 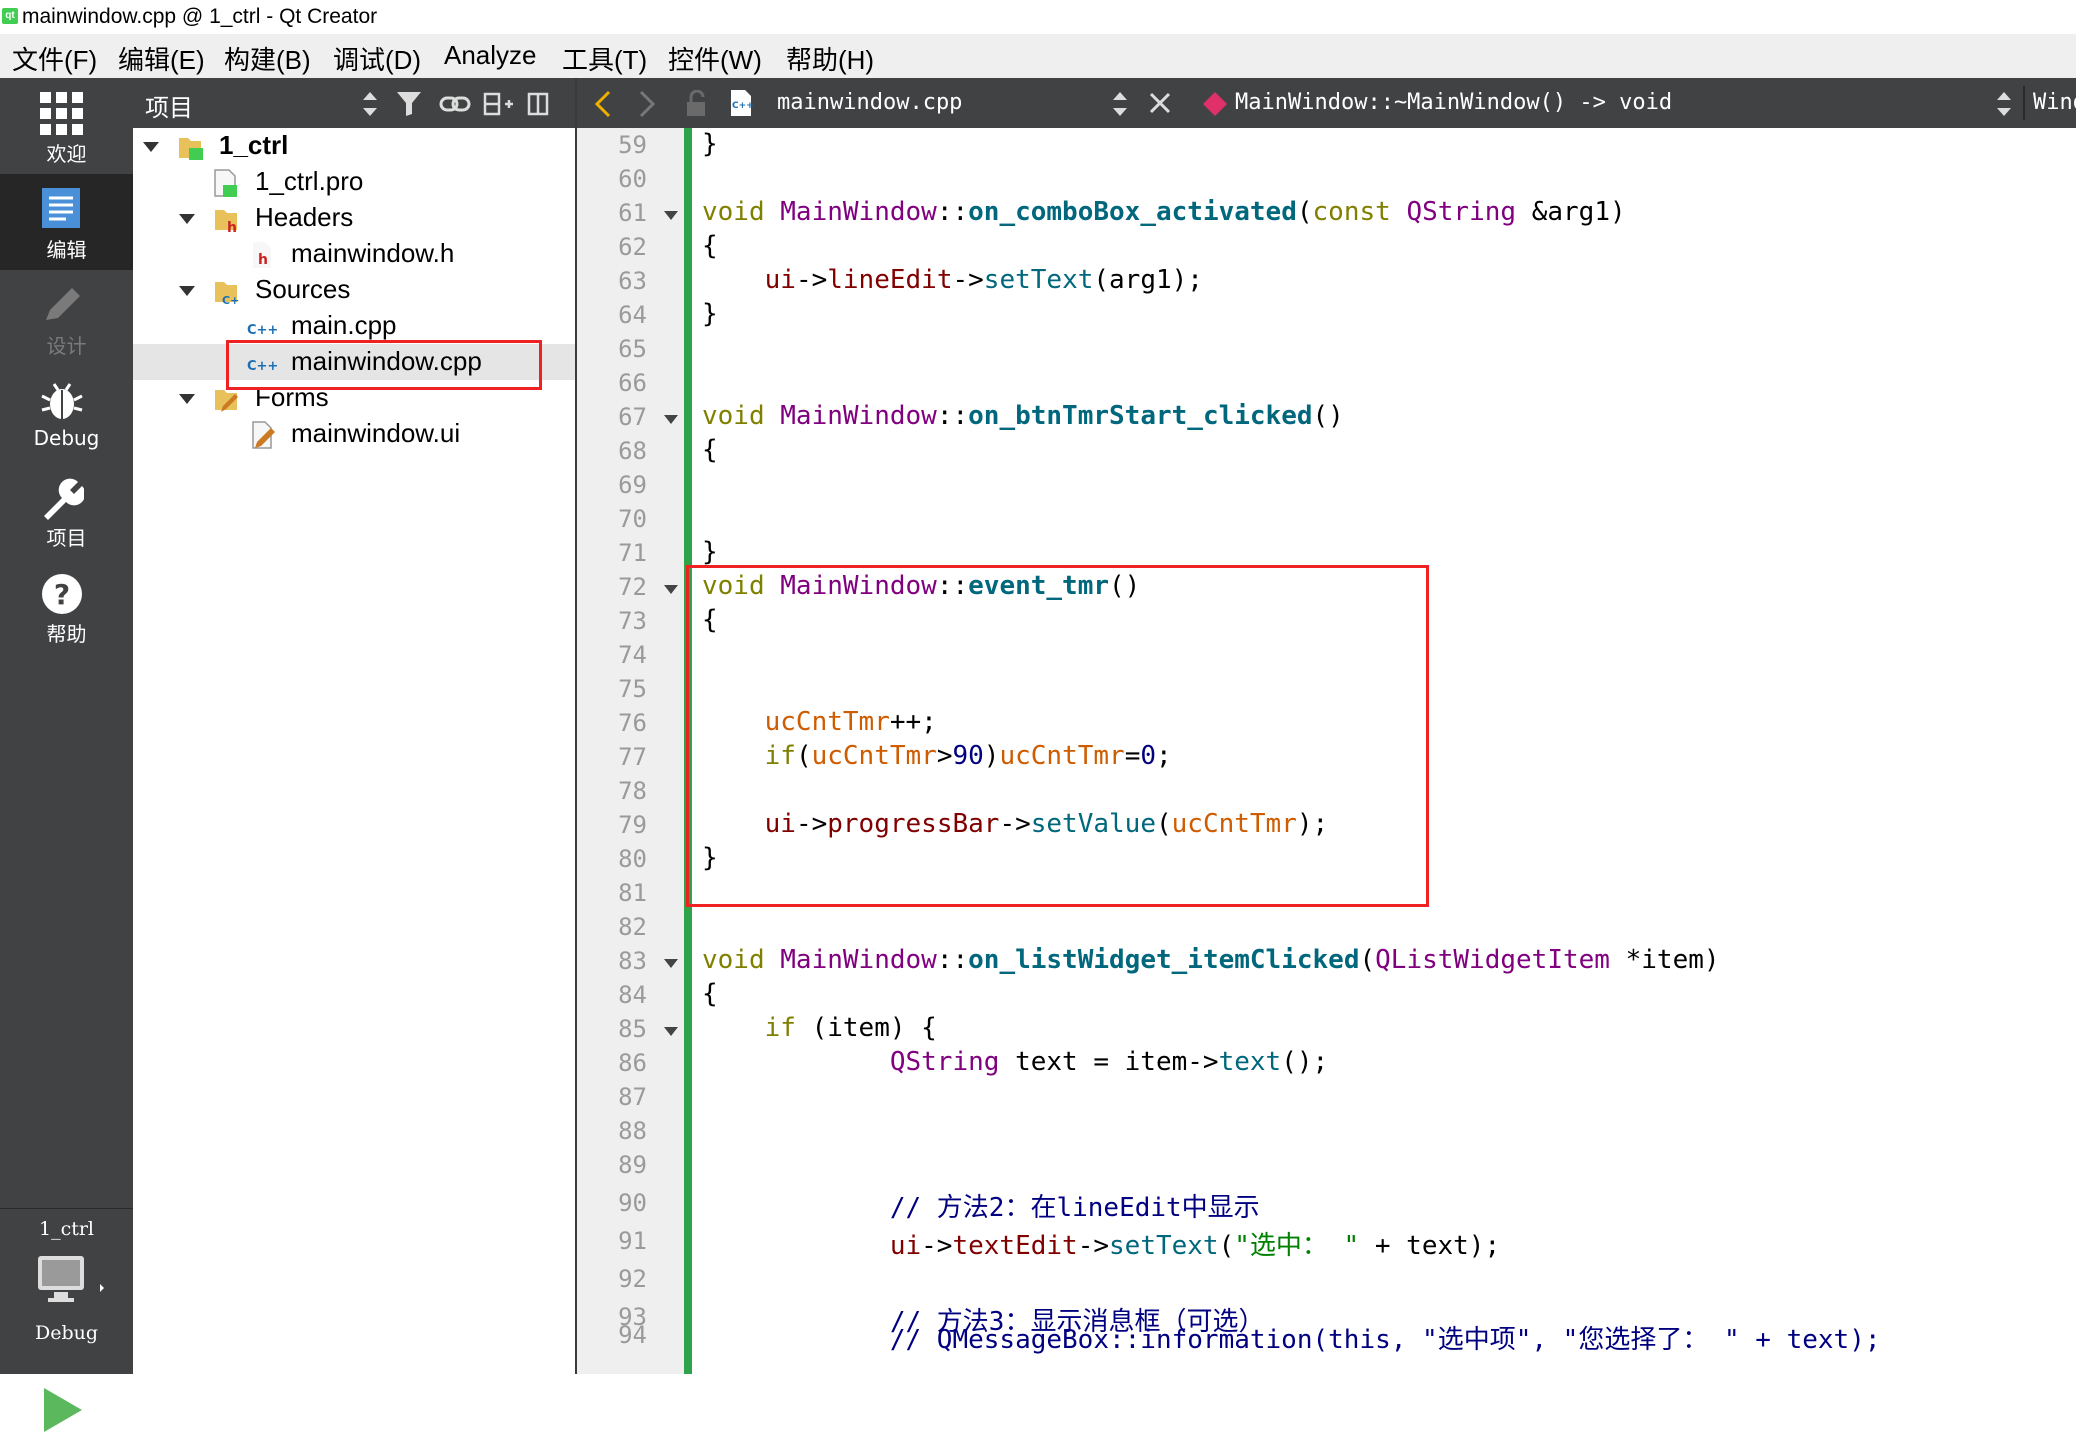 I want to click on code-line: ui->lineEdit->setText(arg1);, so click(x=952, y=280).